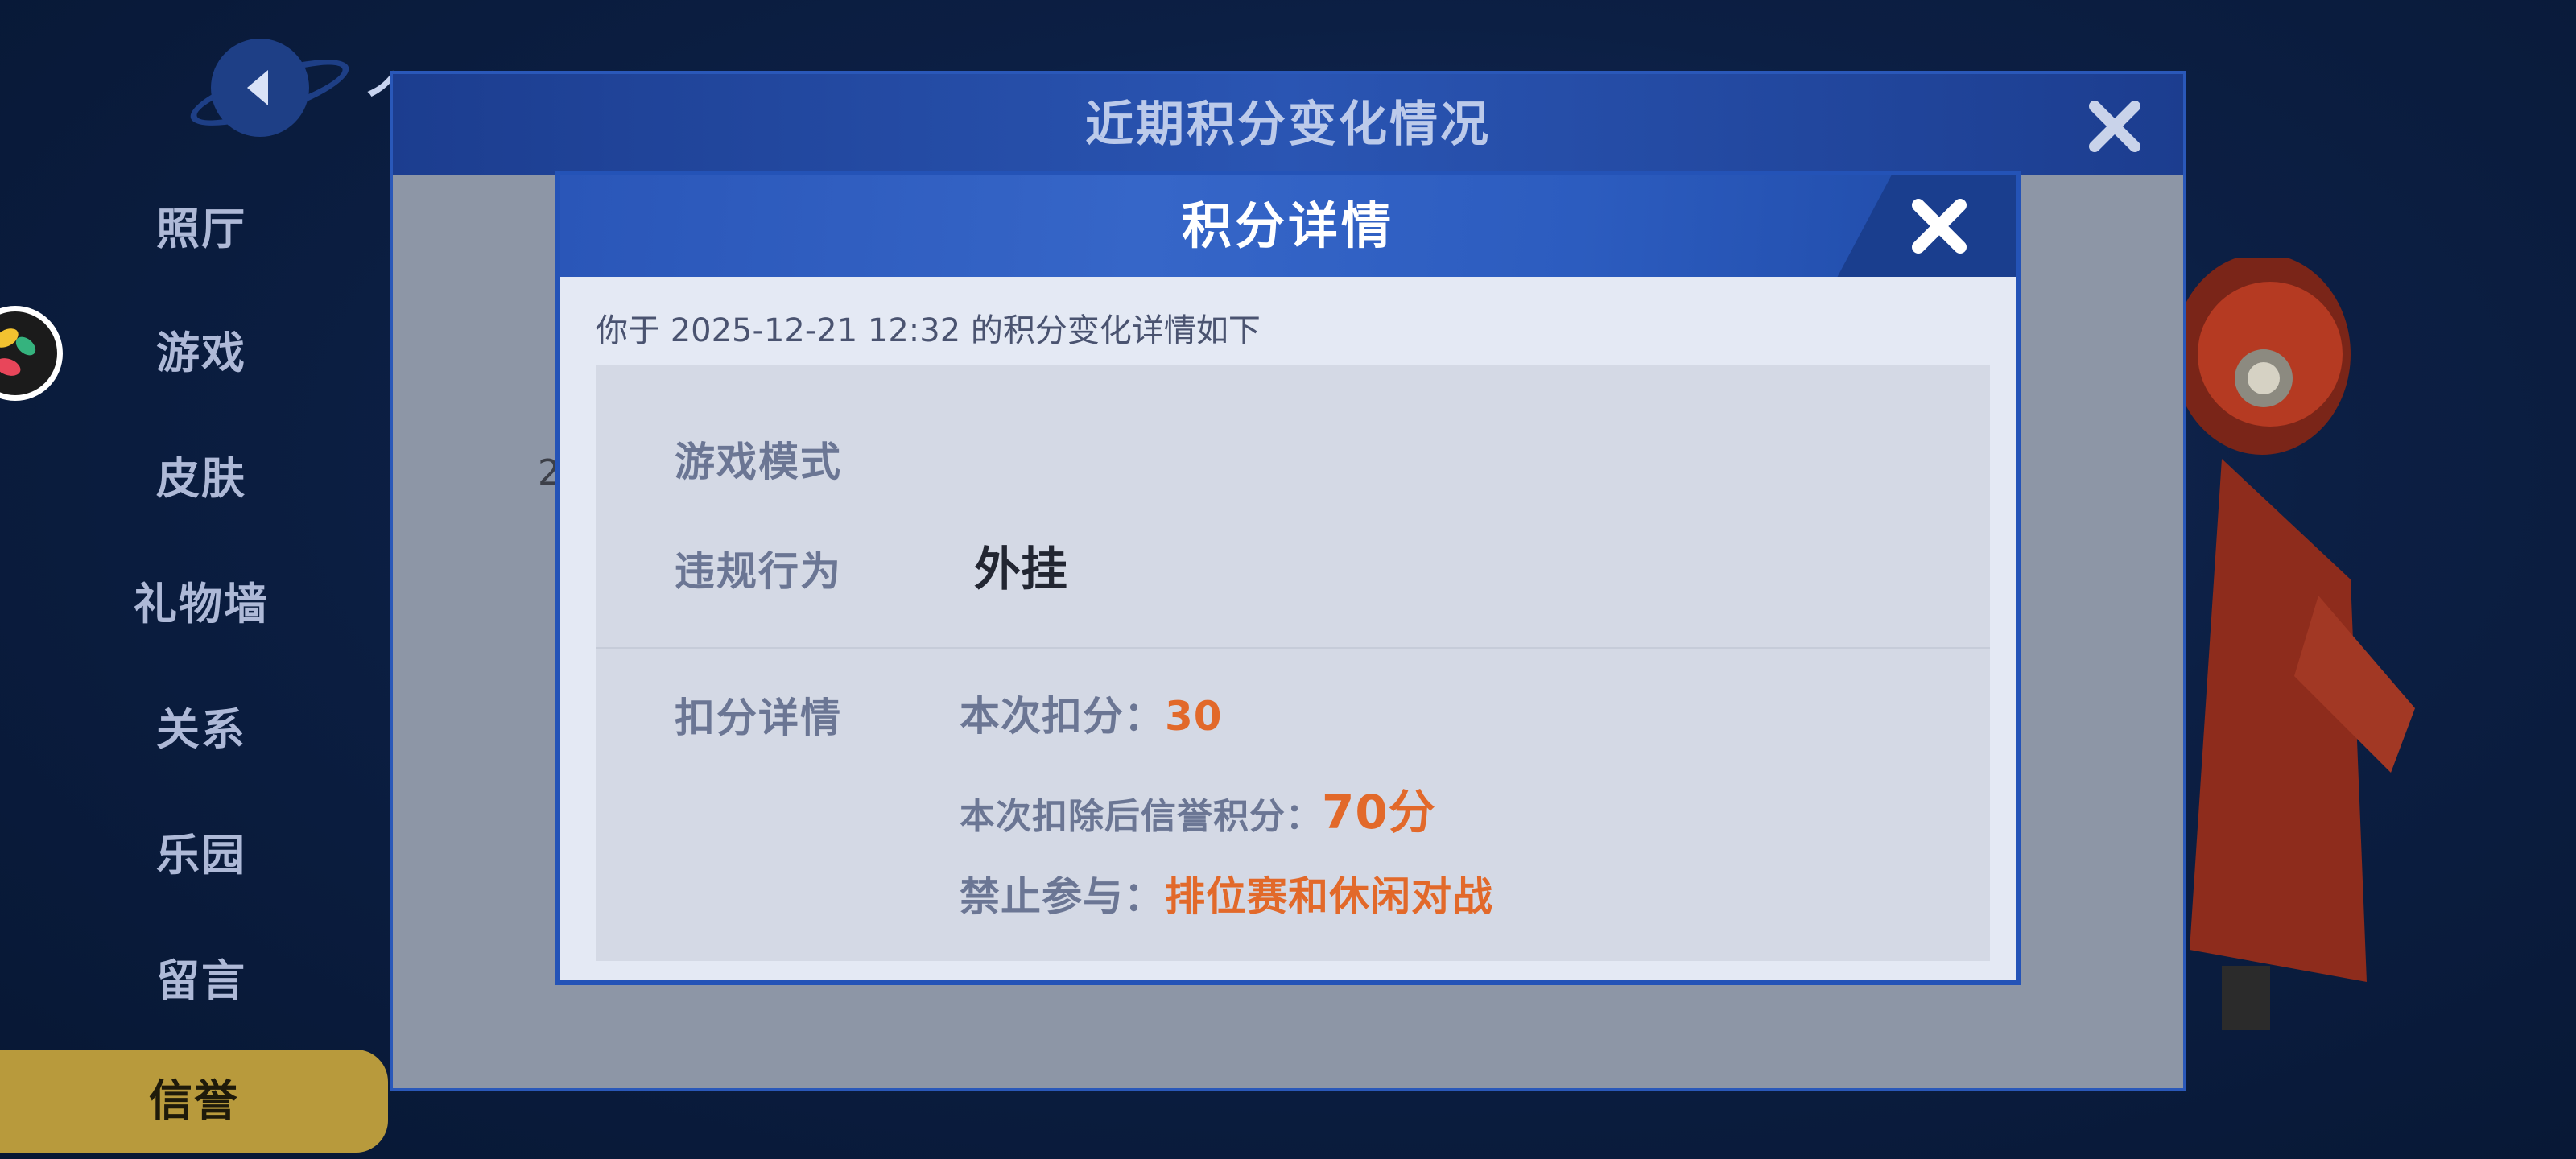 The width and height of the screenshot is (2576, 1159). Describe the element at coordinates (1194, 716) in the screenshot. I see `deduction-points-value: 30` at that location.